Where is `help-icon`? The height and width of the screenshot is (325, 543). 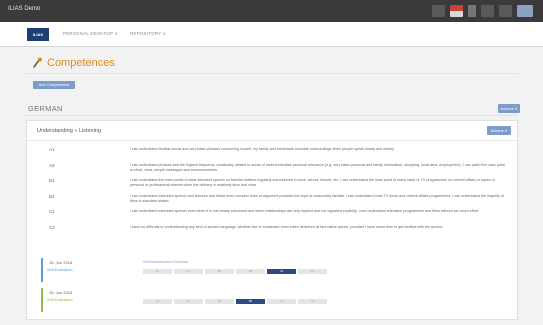 help-icon is located at coordinates (487, 11).